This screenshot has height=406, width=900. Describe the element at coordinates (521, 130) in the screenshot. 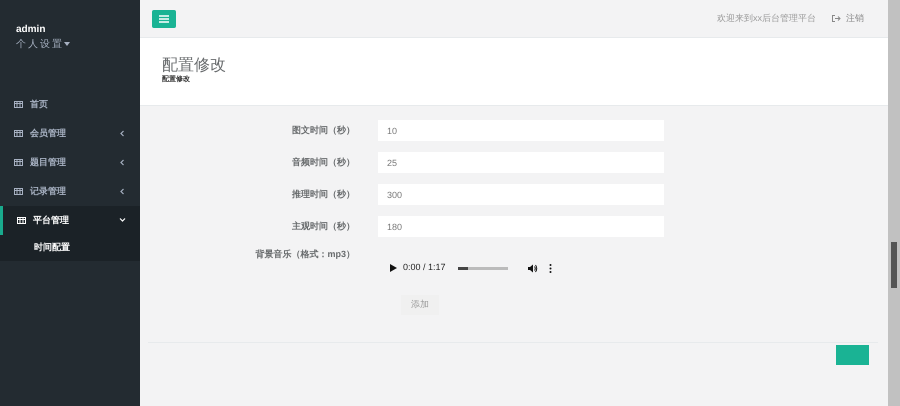

I see `input-field: 10` at that location.